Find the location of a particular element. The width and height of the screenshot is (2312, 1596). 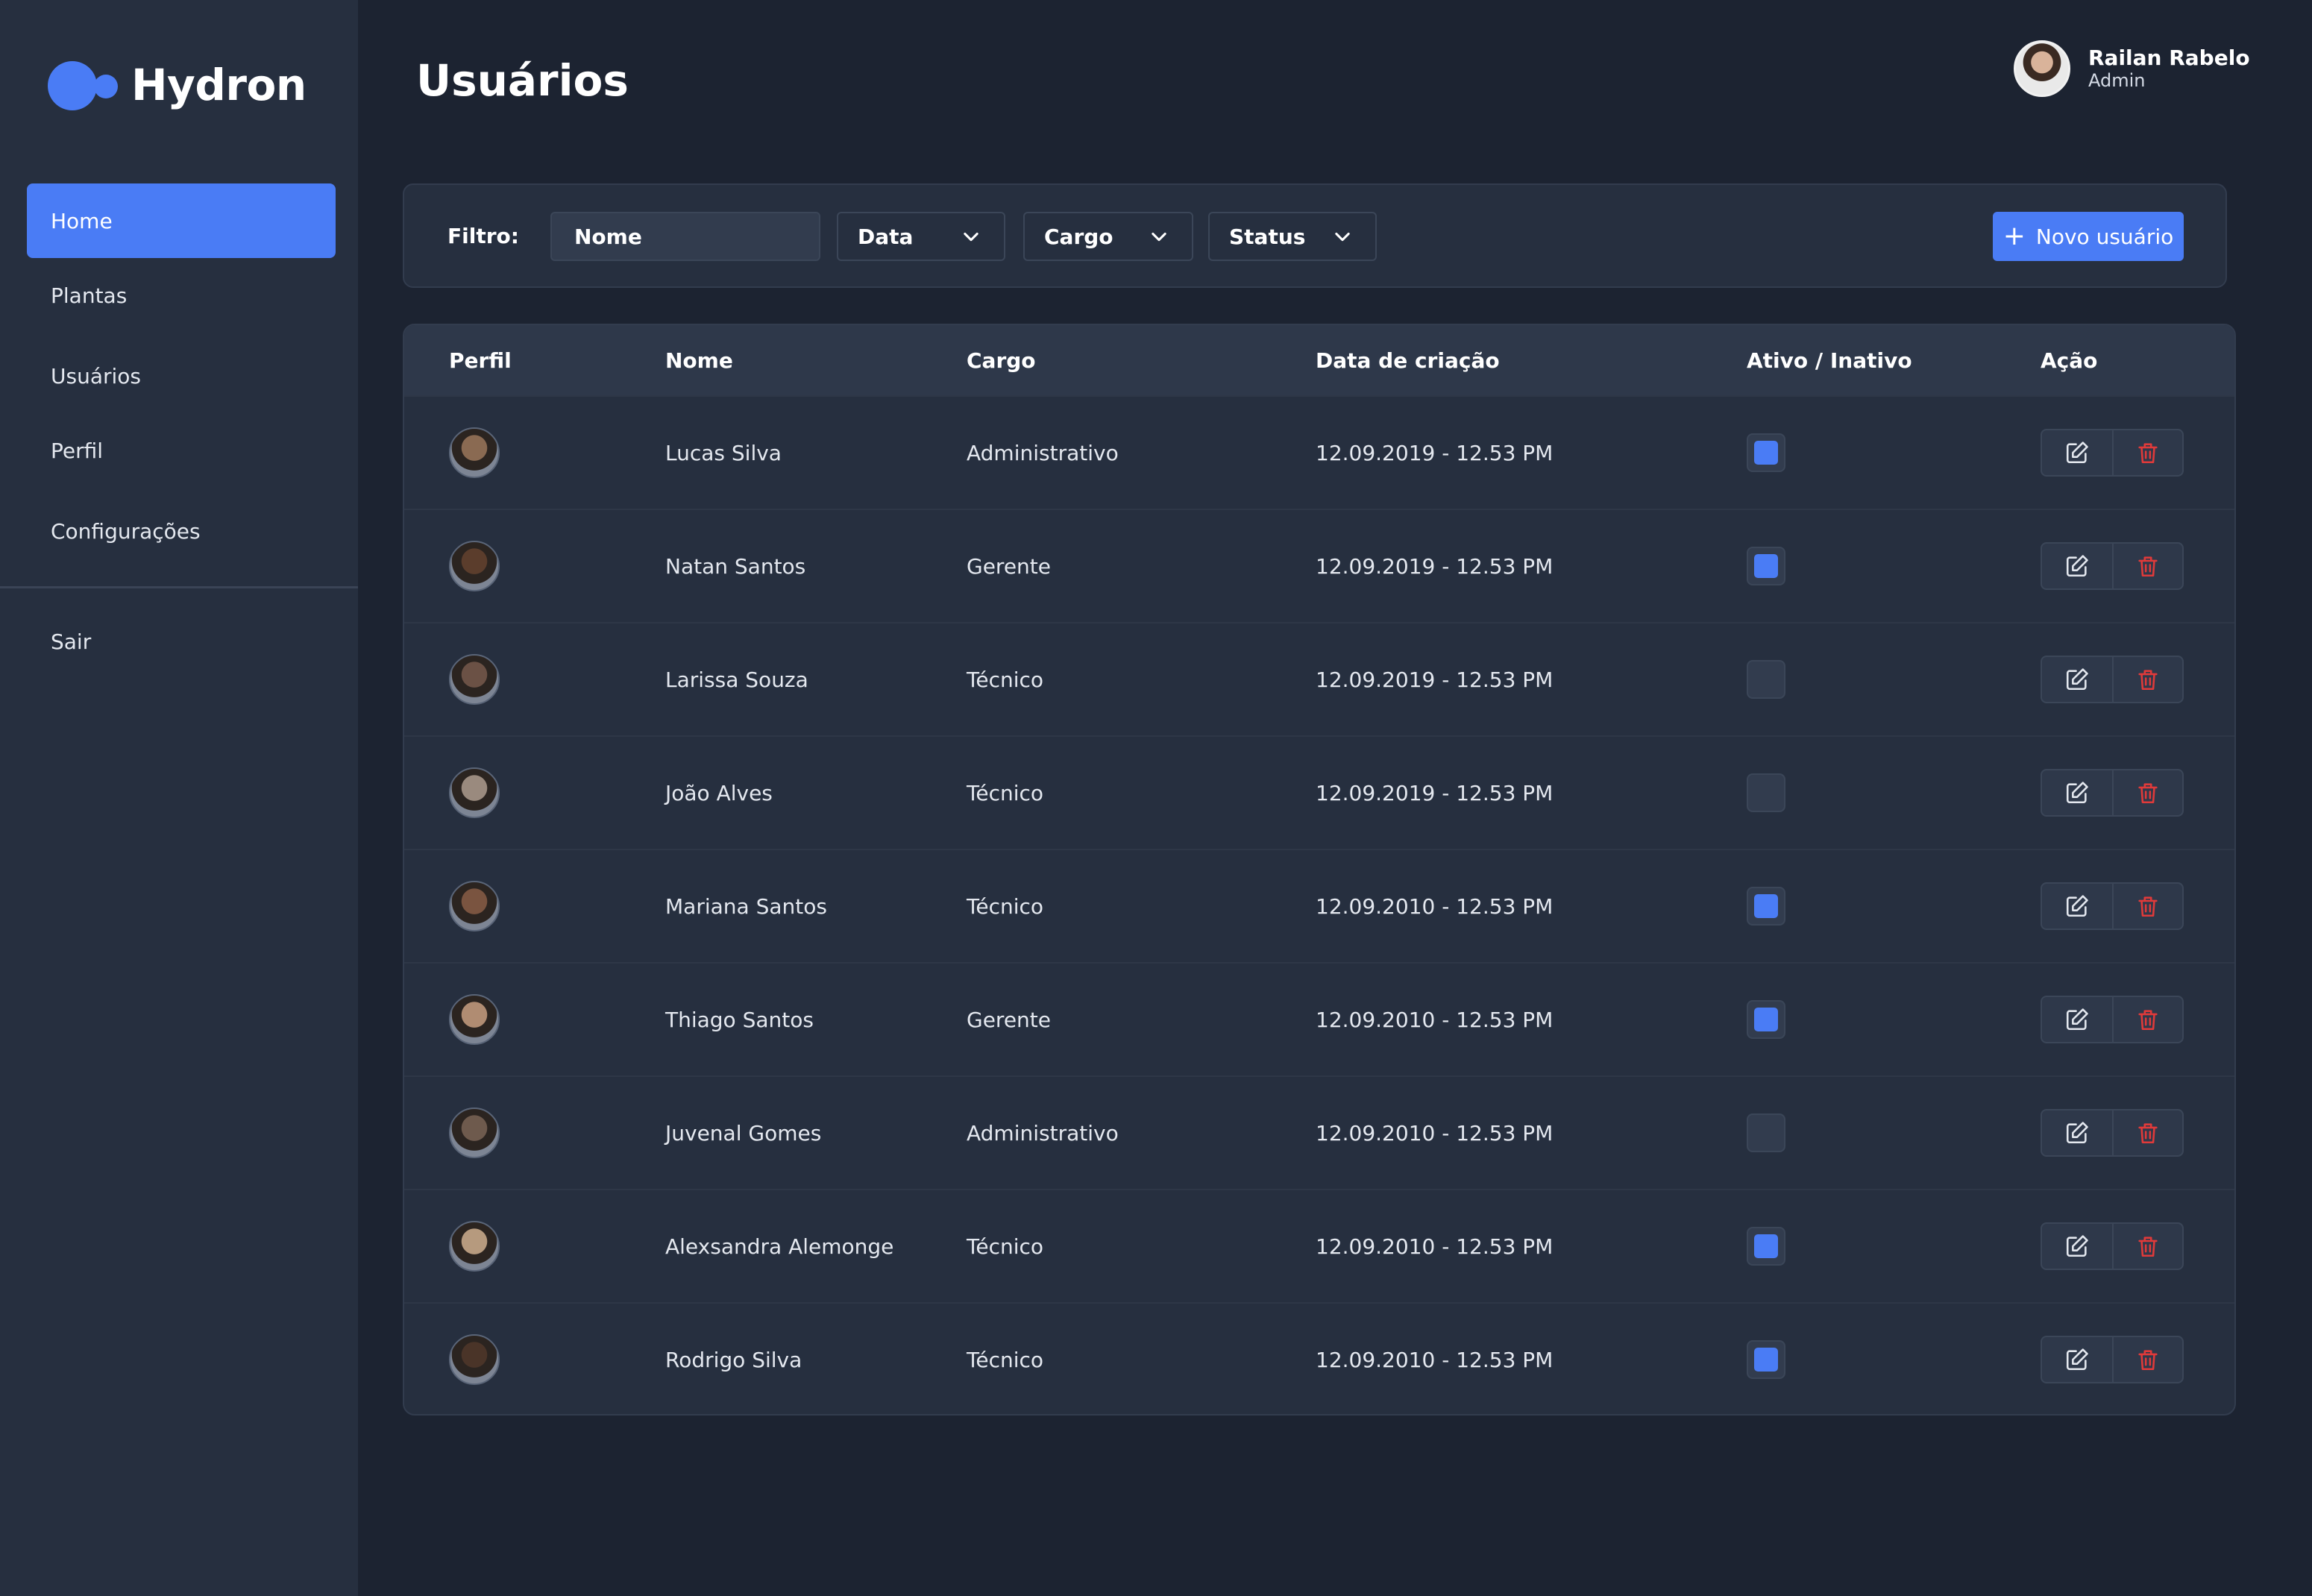

app-logo: Hydron is located at coordinates (177, 85).